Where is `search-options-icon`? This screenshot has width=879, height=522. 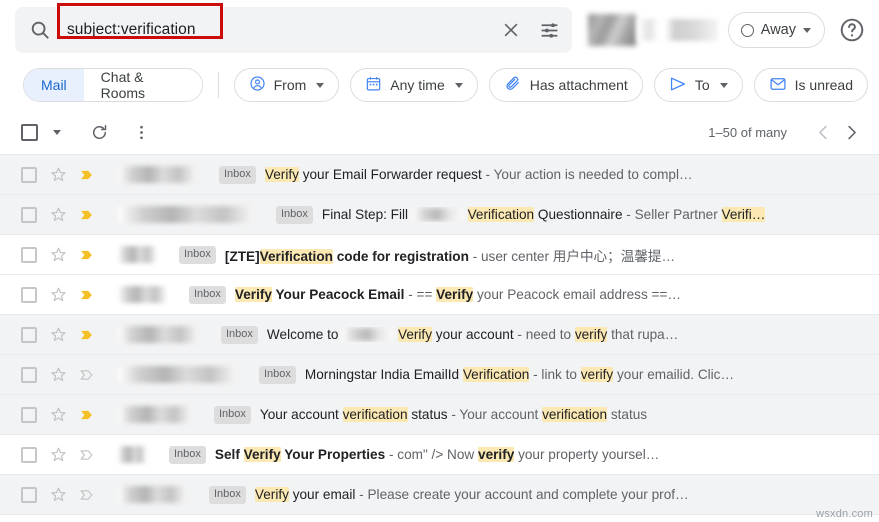
search-options-icon is located at coordinates (549, 30).